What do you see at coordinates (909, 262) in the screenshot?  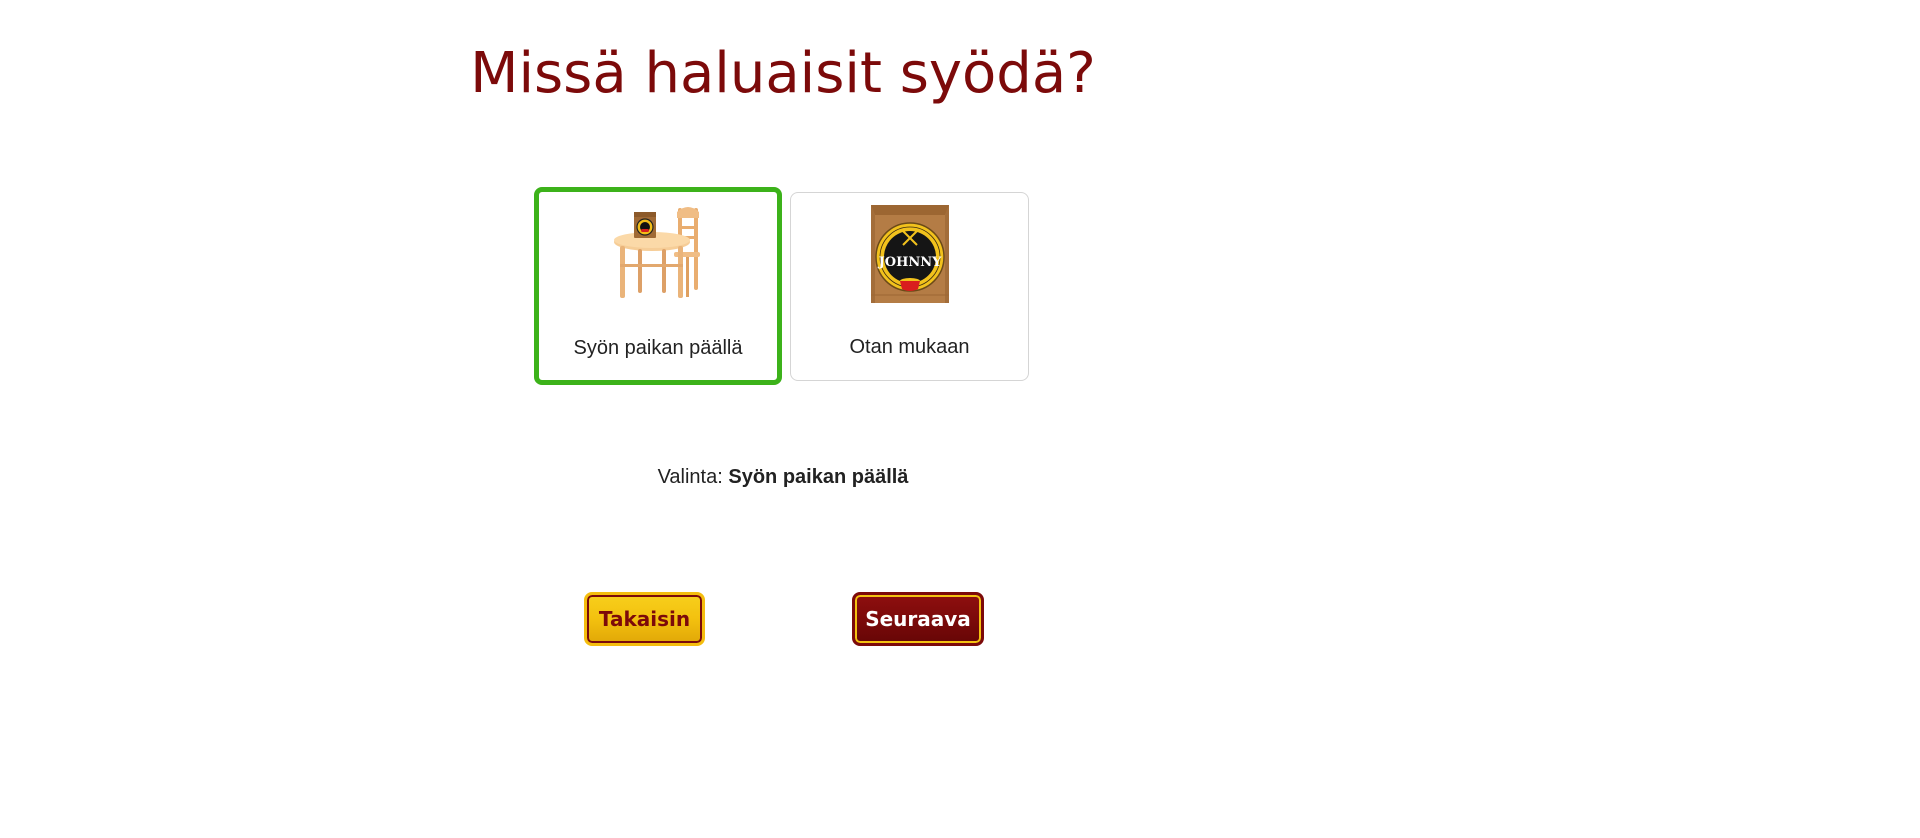 I see `johnny-logo-text: JOHNNY` at bounding box center [909, 262].